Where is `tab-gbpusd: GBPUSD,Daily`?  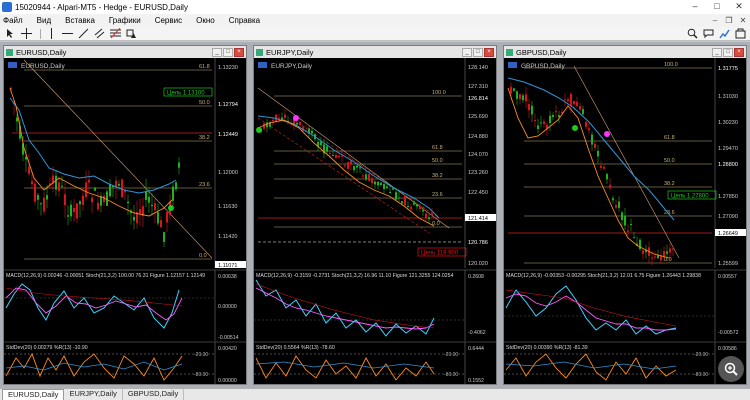
tab-gbpusd: GBPUSD,Daily is located at coordinates (154, 394).